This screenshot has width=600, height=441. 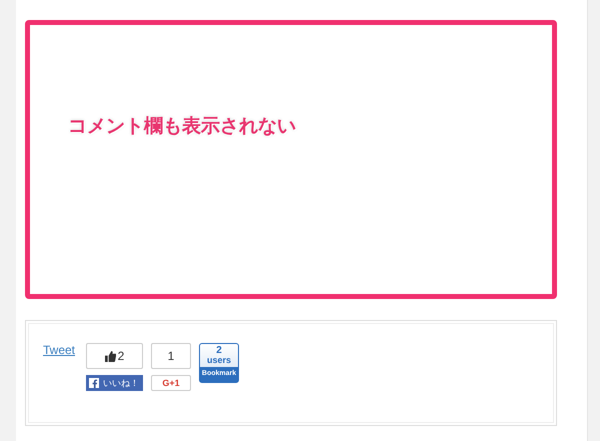 What do you see at coordinates (182, 126) in the screenshot?
I see `annotation-text: コメント欄も表示されない` at bounding box center [182, 126].